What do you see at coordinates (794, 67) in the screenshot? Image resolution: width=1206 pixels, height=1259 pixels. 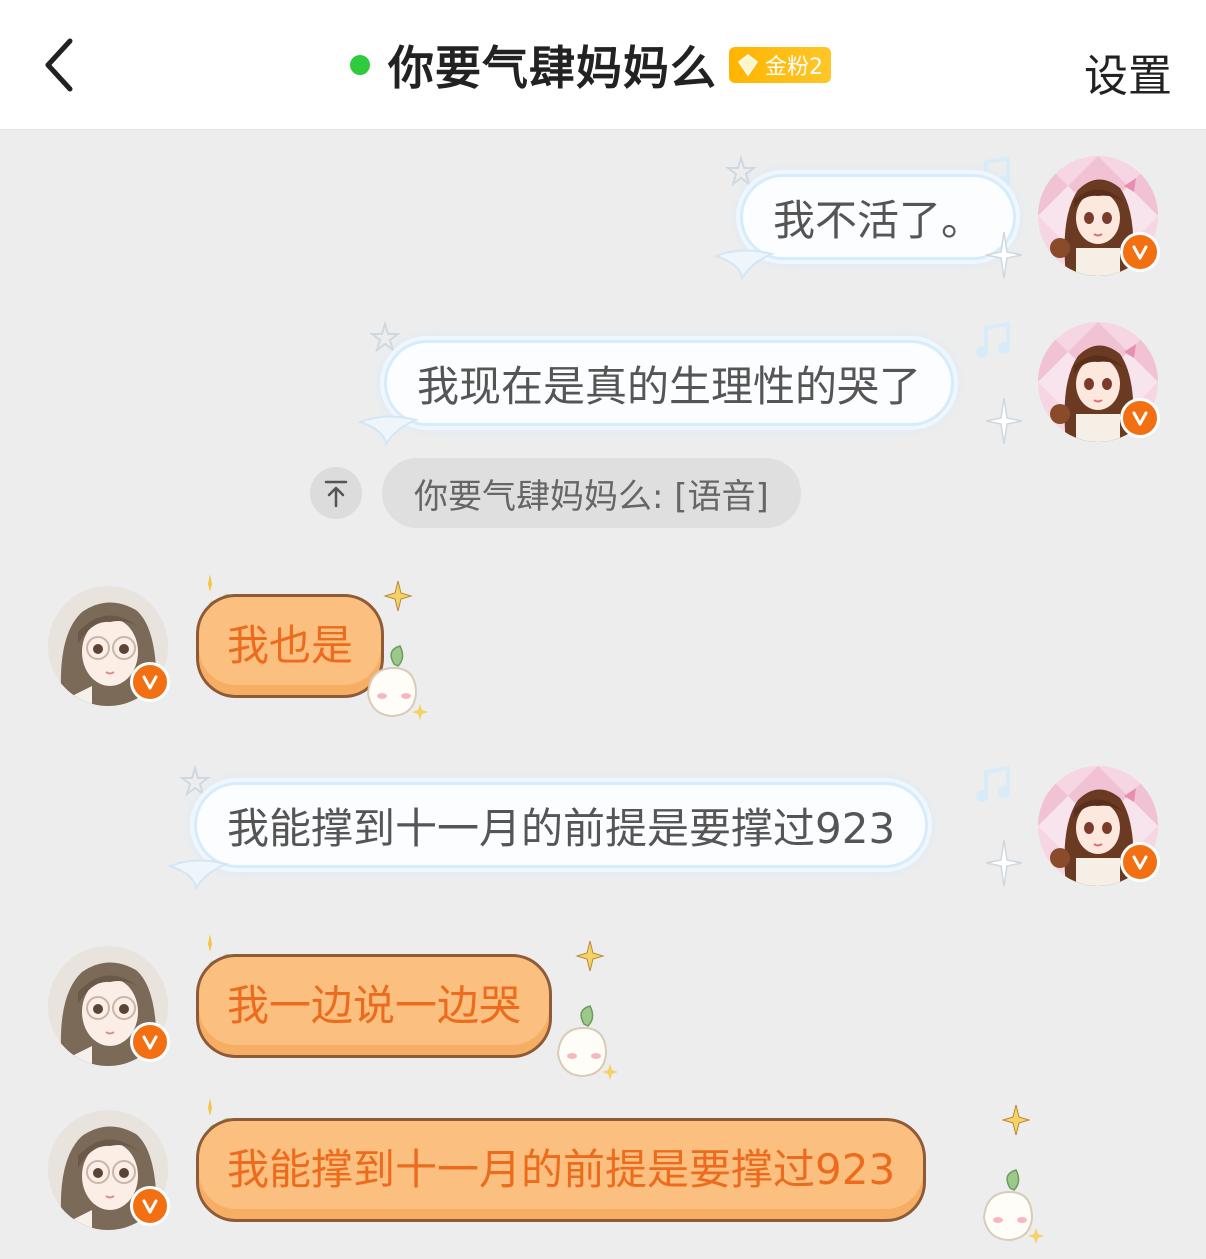 I see `fan-level-label: 金粉2` at bounding box center [794, 67].